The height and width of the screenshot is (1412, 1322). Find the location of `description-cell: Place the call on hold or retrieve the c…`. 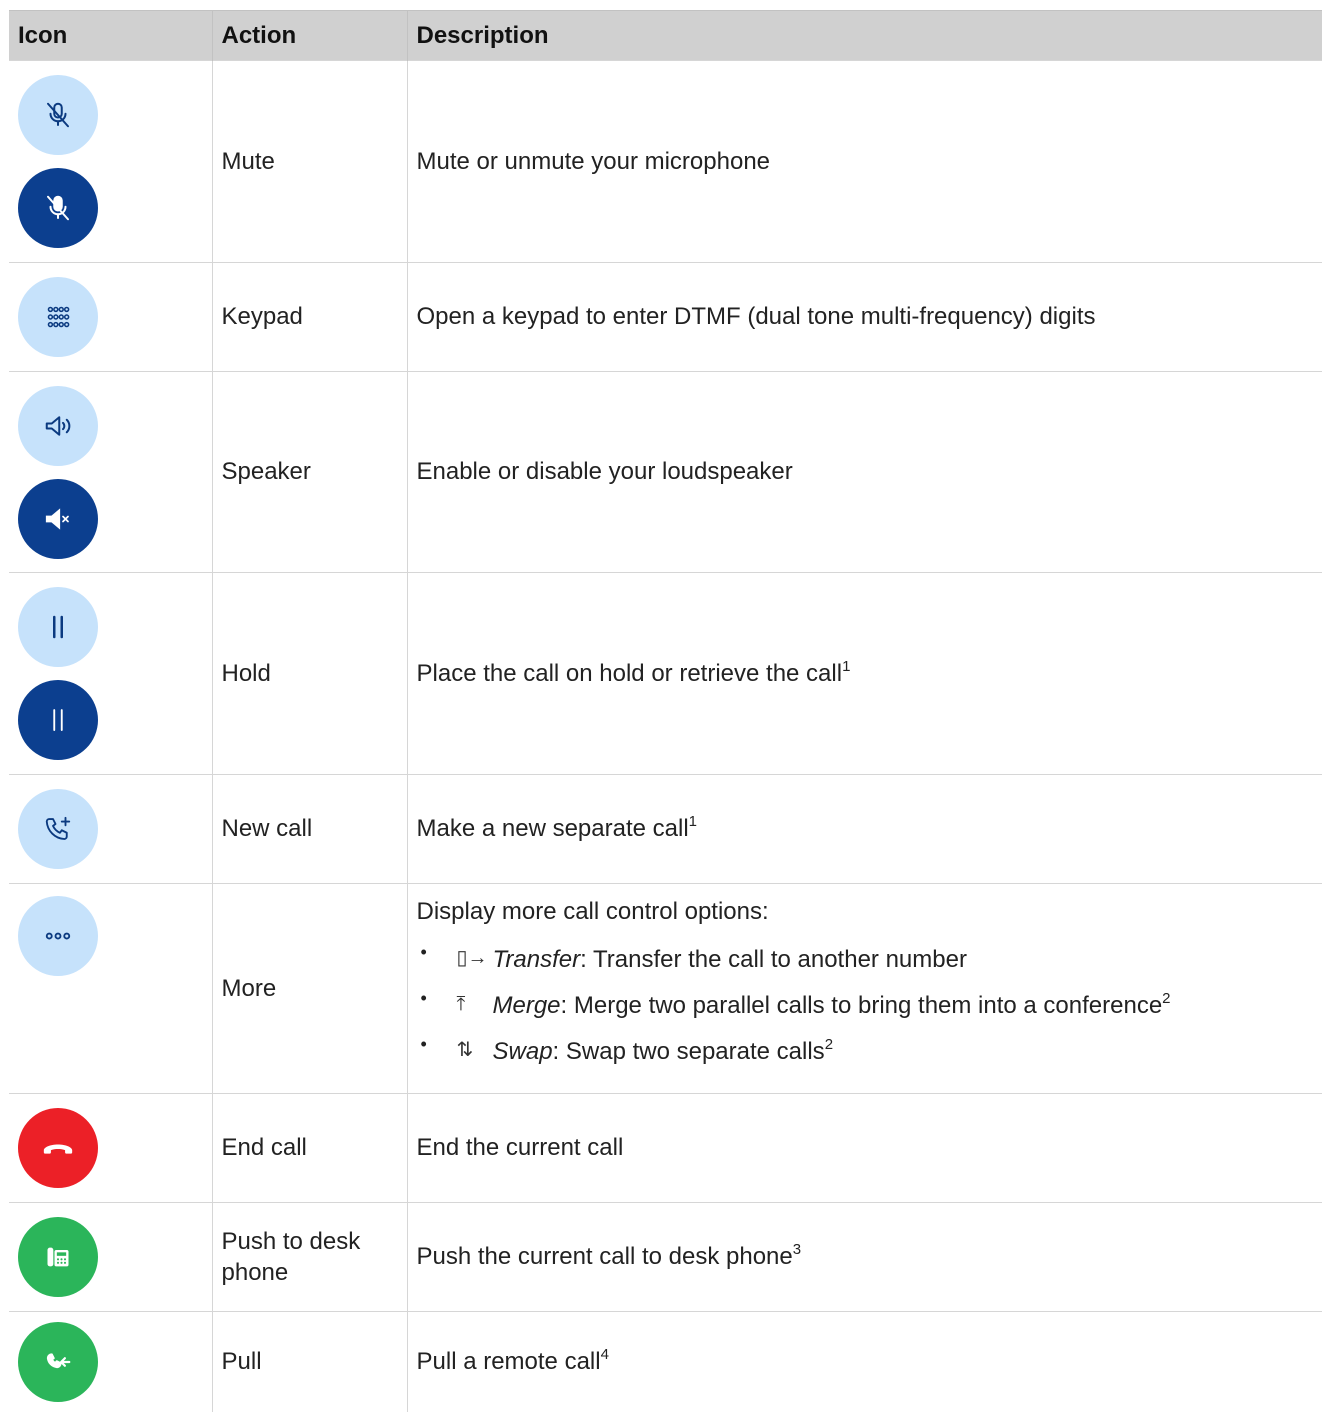

description-cell: Place the call on hold or retrieve the c… is located at coordinates (864, 674).